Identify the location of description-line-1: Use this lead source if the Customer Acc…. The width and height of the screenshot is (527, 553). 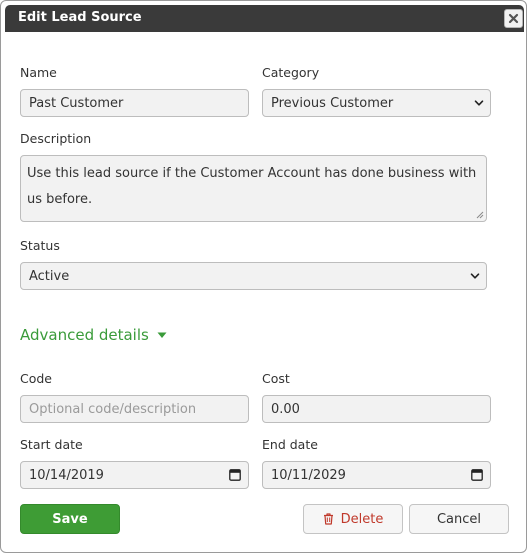
(252, 173).